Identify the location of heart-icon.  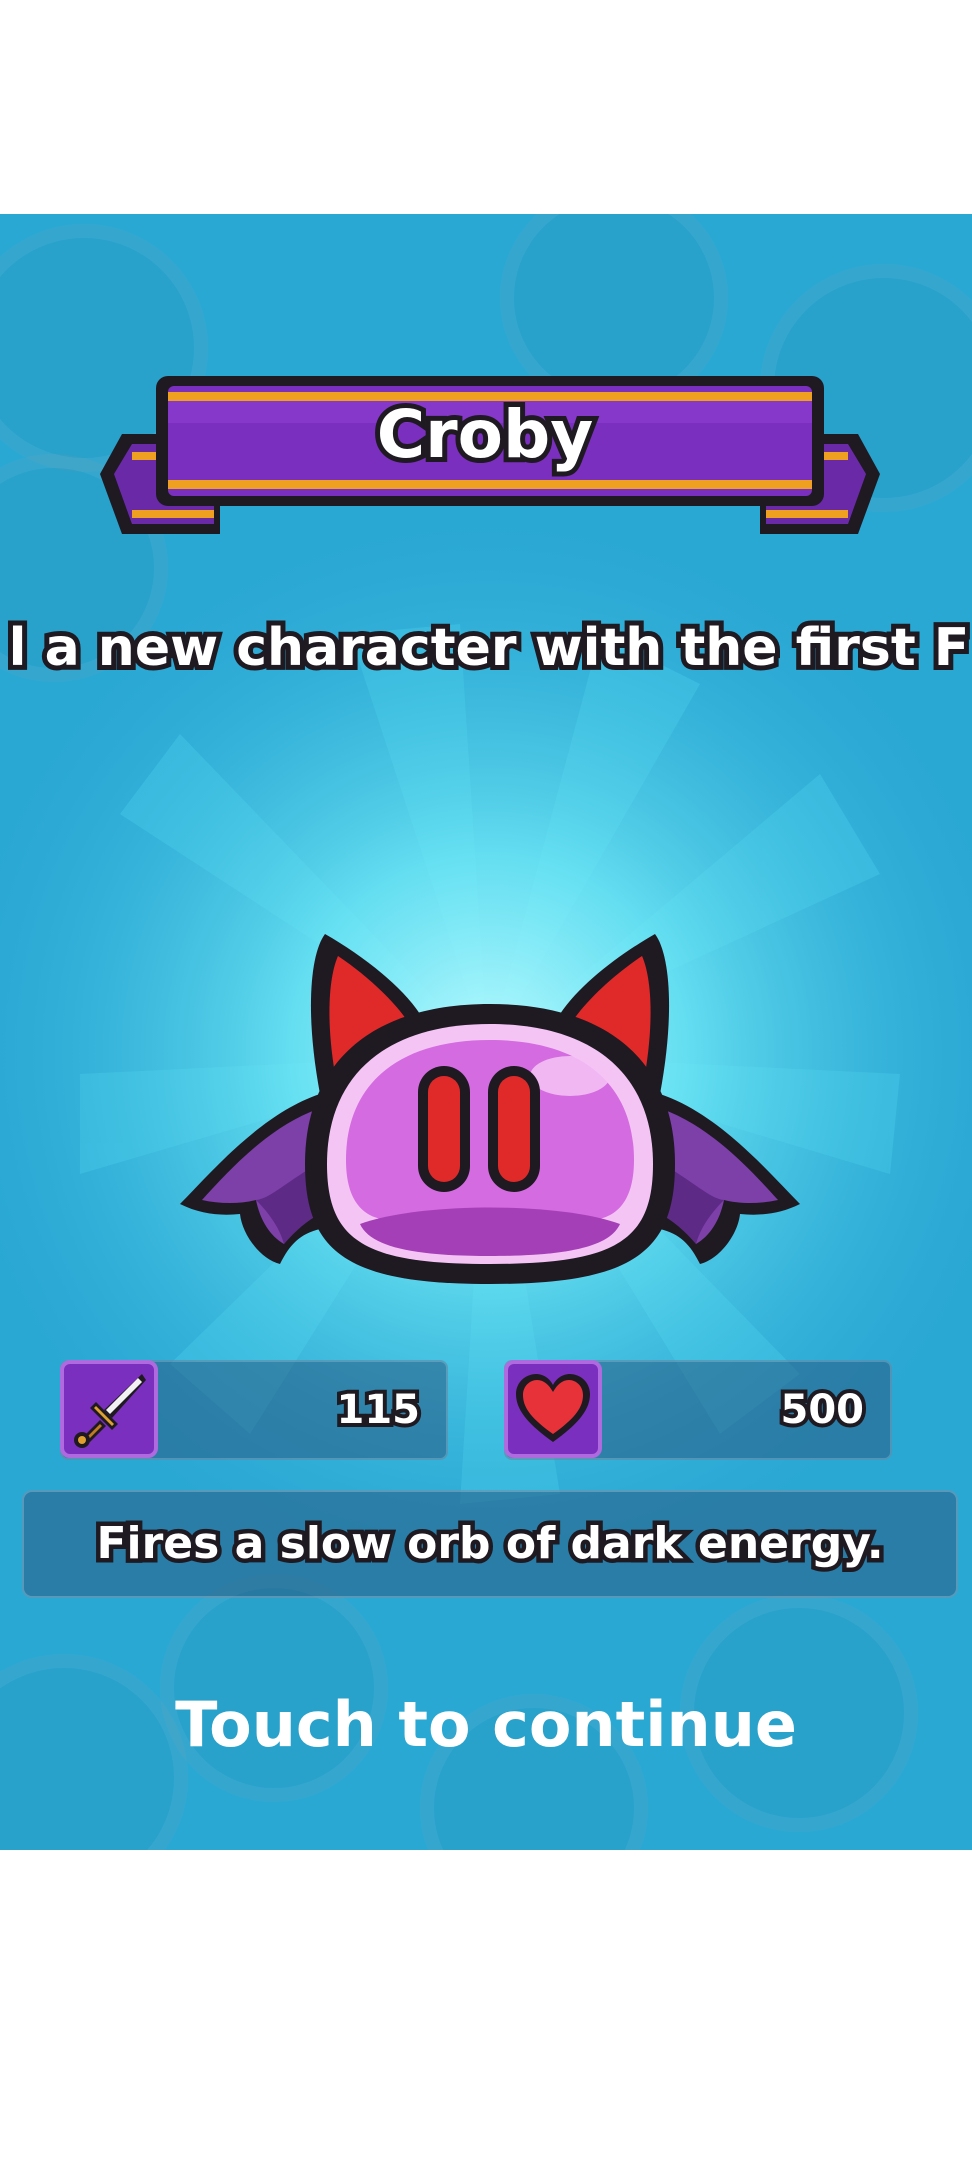
(553, 1408).